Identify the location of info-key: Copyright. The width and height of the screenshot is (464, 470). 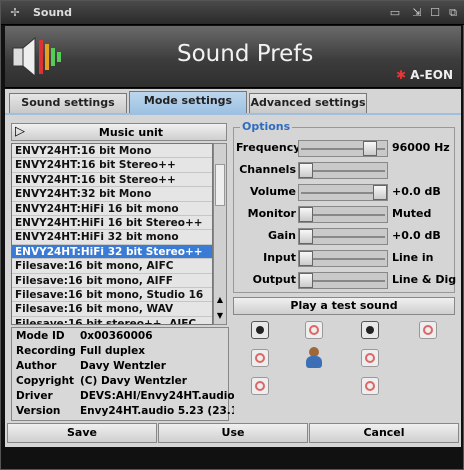
(45, 381).